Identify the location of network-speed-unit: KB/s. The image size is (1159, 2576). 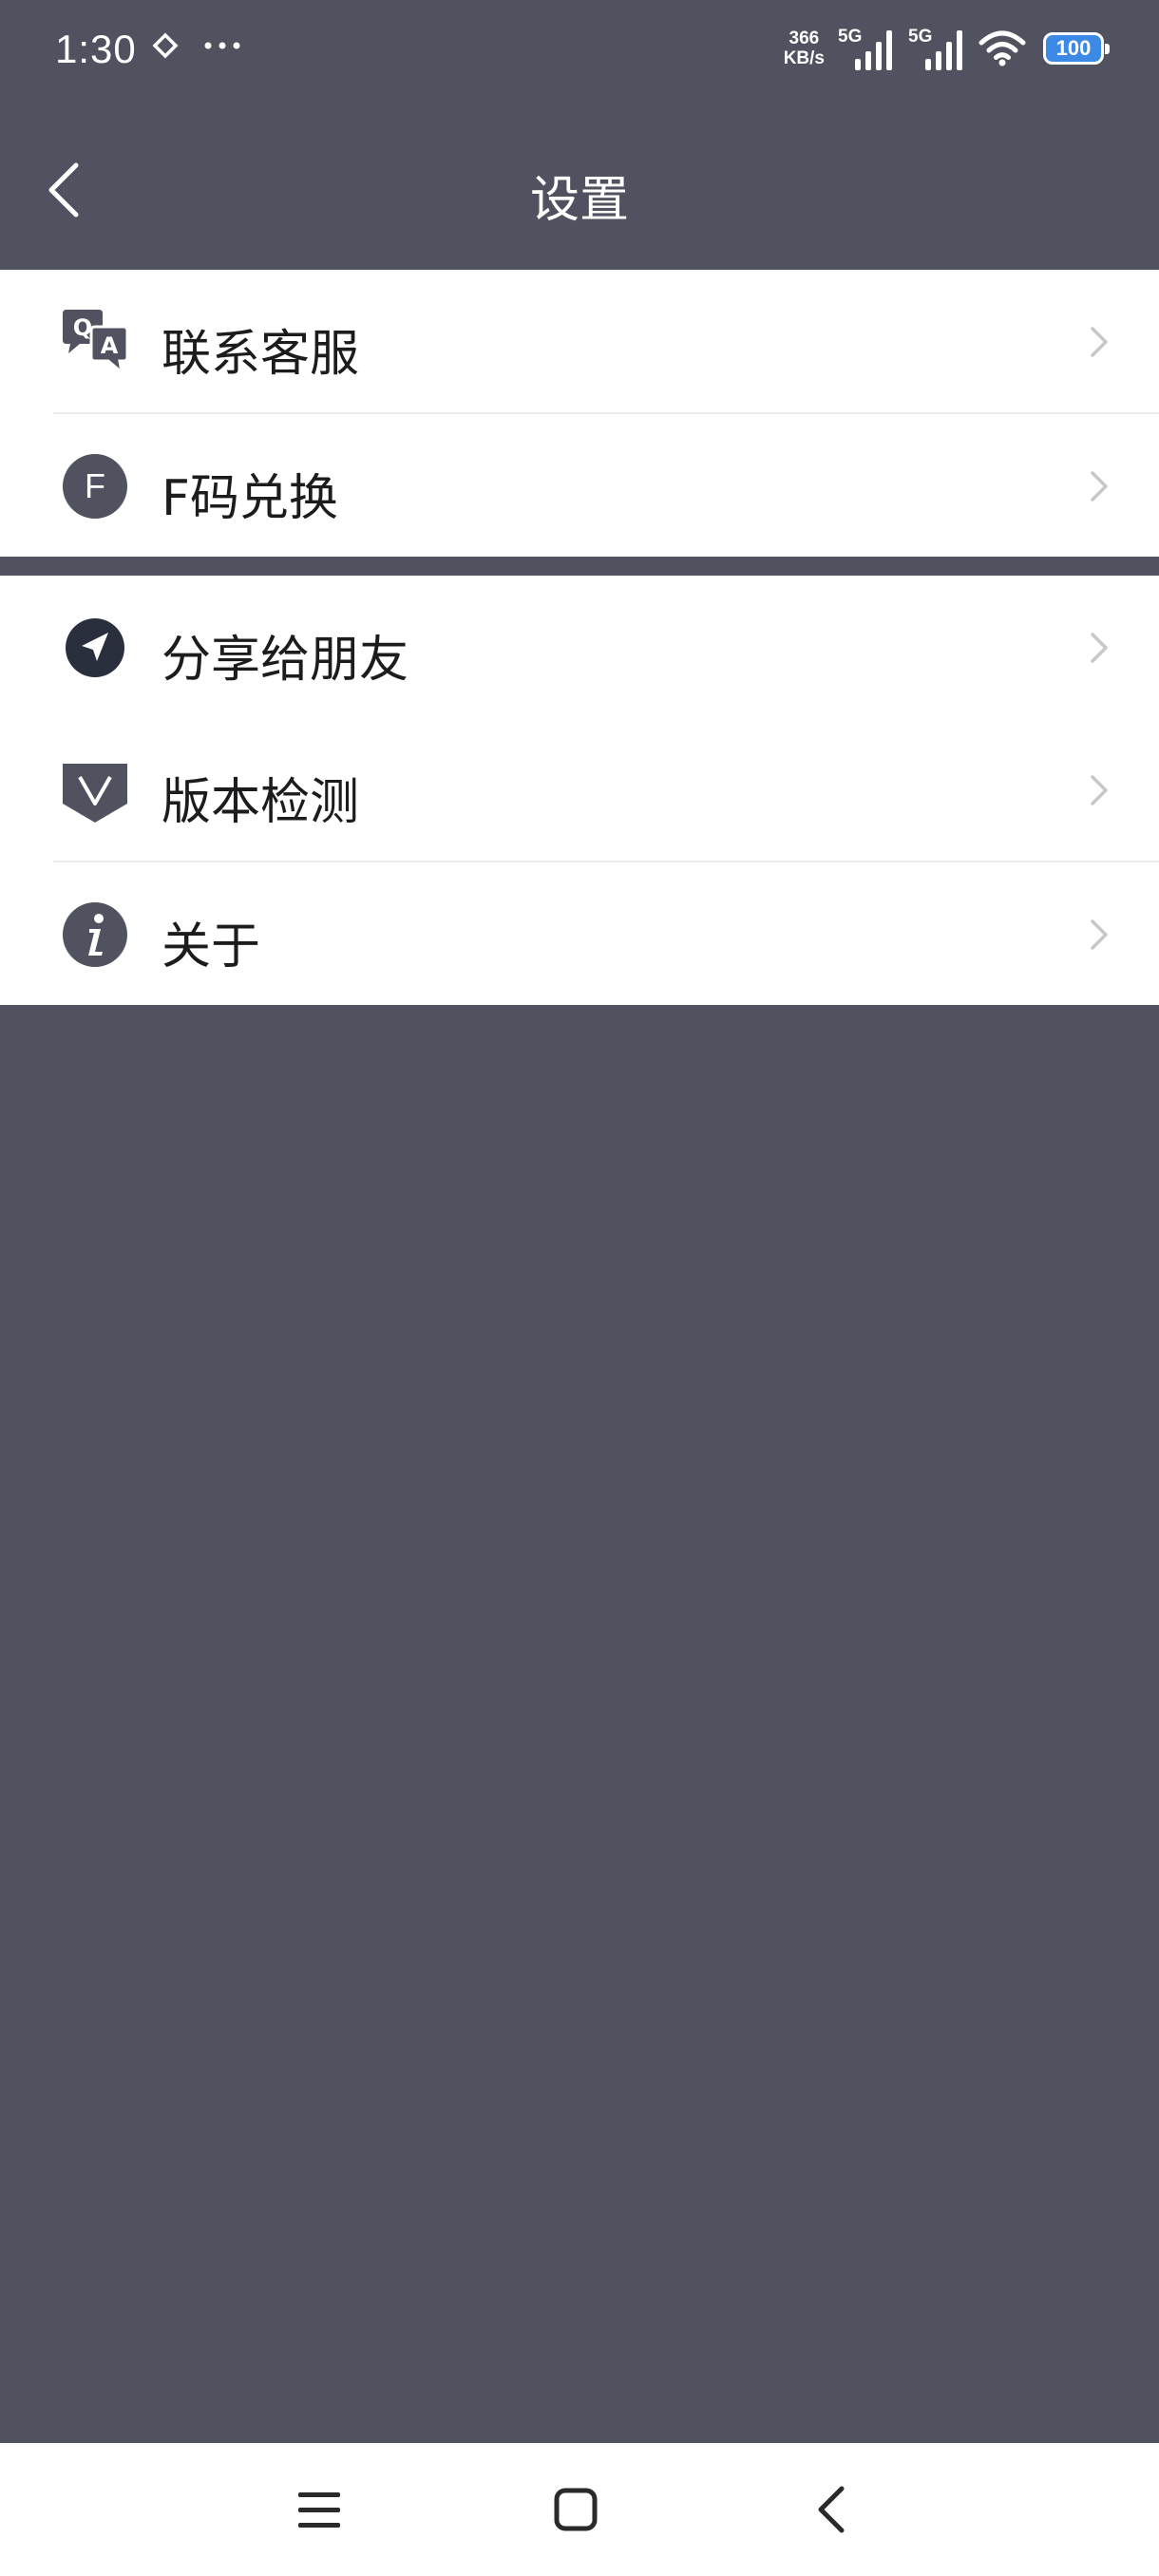
(804, 58).